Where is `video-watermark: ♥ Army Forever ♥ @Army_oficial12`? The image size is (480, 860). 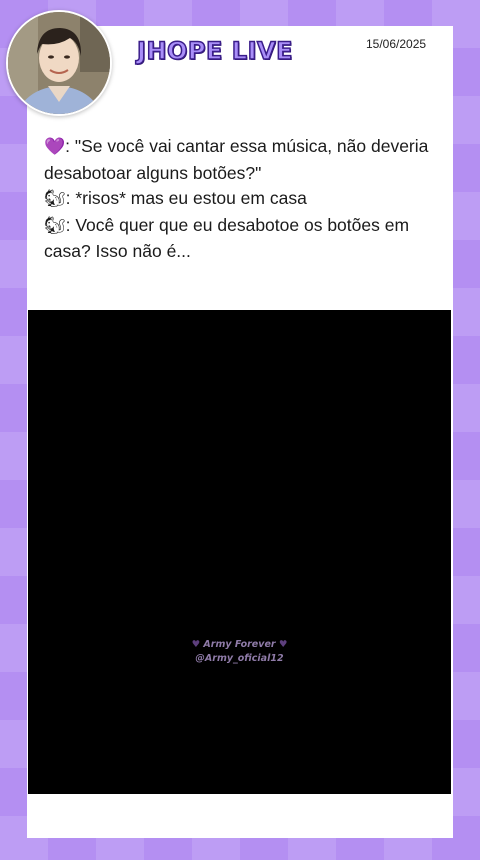
video-watermark: ♥ Army Forever ♥ @Army_oficial12 is located at coordinates (239, 652).